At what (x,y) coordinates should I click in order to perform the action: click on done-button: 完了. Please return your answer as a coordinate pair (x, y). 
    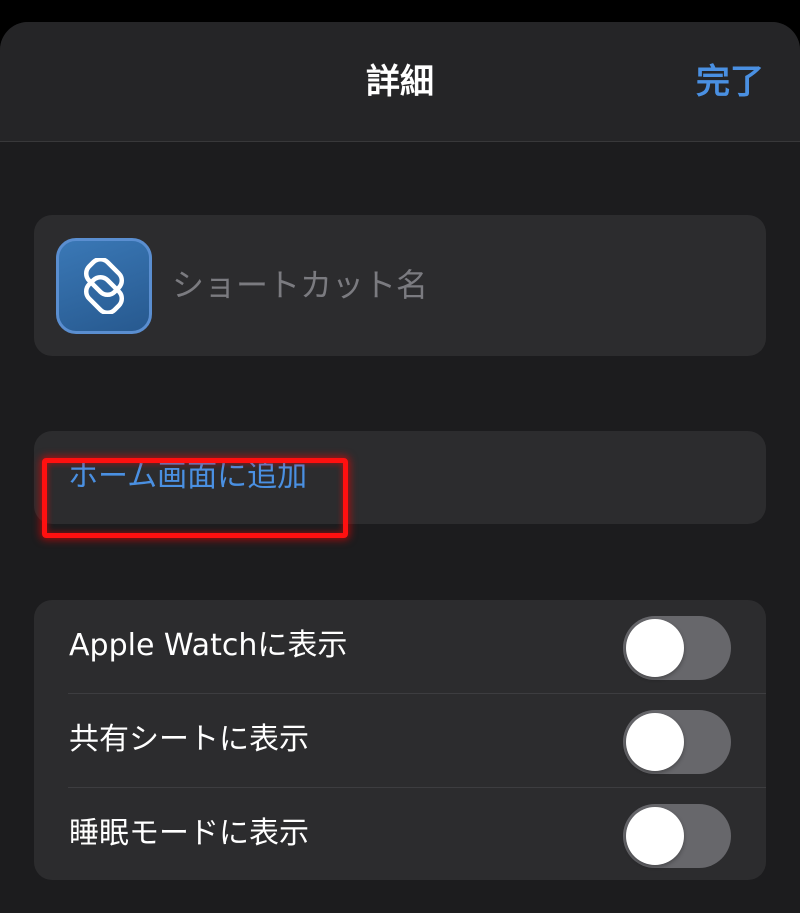
    Looking at the image, I should click on (730, 82).